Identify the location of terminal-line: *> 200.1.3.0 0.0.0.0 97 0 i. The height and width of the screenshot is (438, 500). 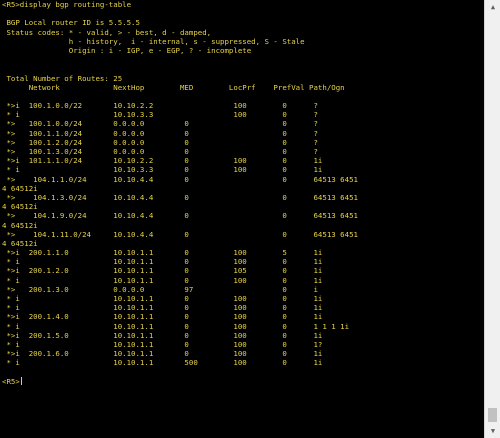
(242, 289).